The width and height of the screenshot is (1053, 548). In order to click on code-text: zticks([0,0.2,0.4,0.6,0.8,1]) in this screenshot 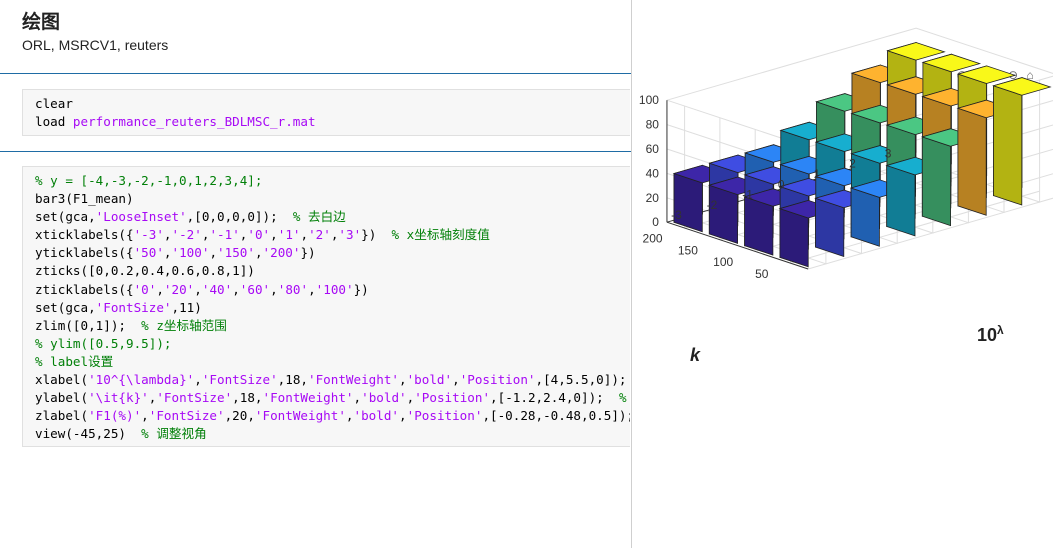, I will do `click(145, 271)`.